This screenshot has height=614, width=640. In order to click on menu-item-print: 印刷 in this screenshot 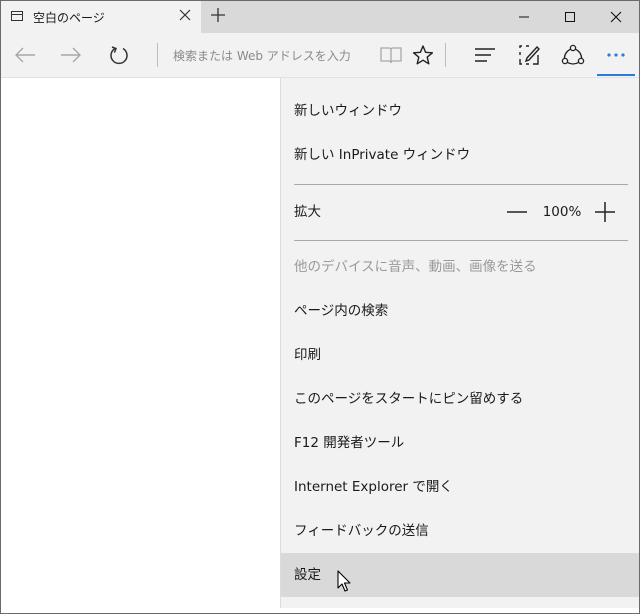, I will do `click(460, 355)`.